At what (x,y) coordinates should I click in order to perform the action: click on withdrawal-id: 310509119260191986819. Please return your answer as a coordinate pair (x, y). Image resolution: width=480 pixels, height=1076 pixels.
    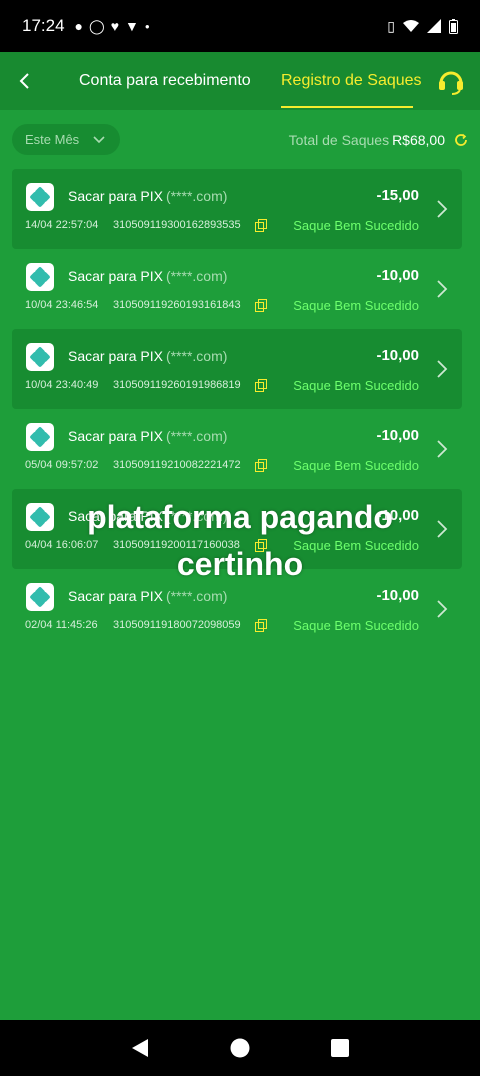
    Looking at the image, I should click on (177, 385).